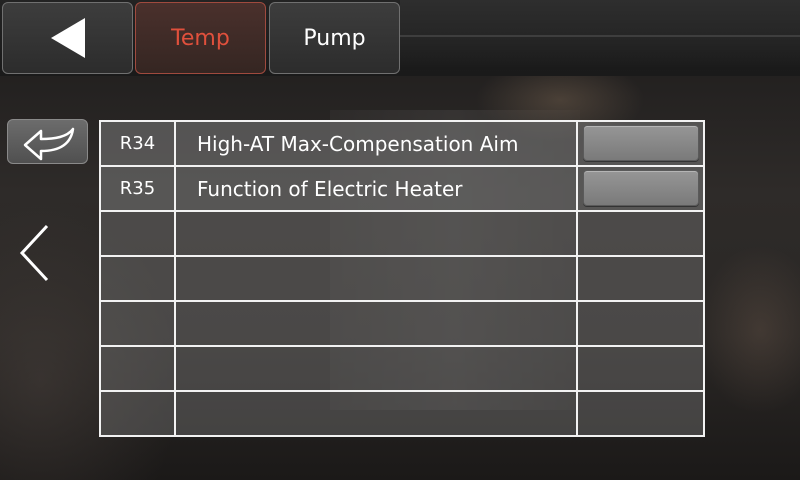 Image resolution: width=800 pixels, height=480 pixels. I want to click on tab-temp-label: Temp, so click(200, 38).